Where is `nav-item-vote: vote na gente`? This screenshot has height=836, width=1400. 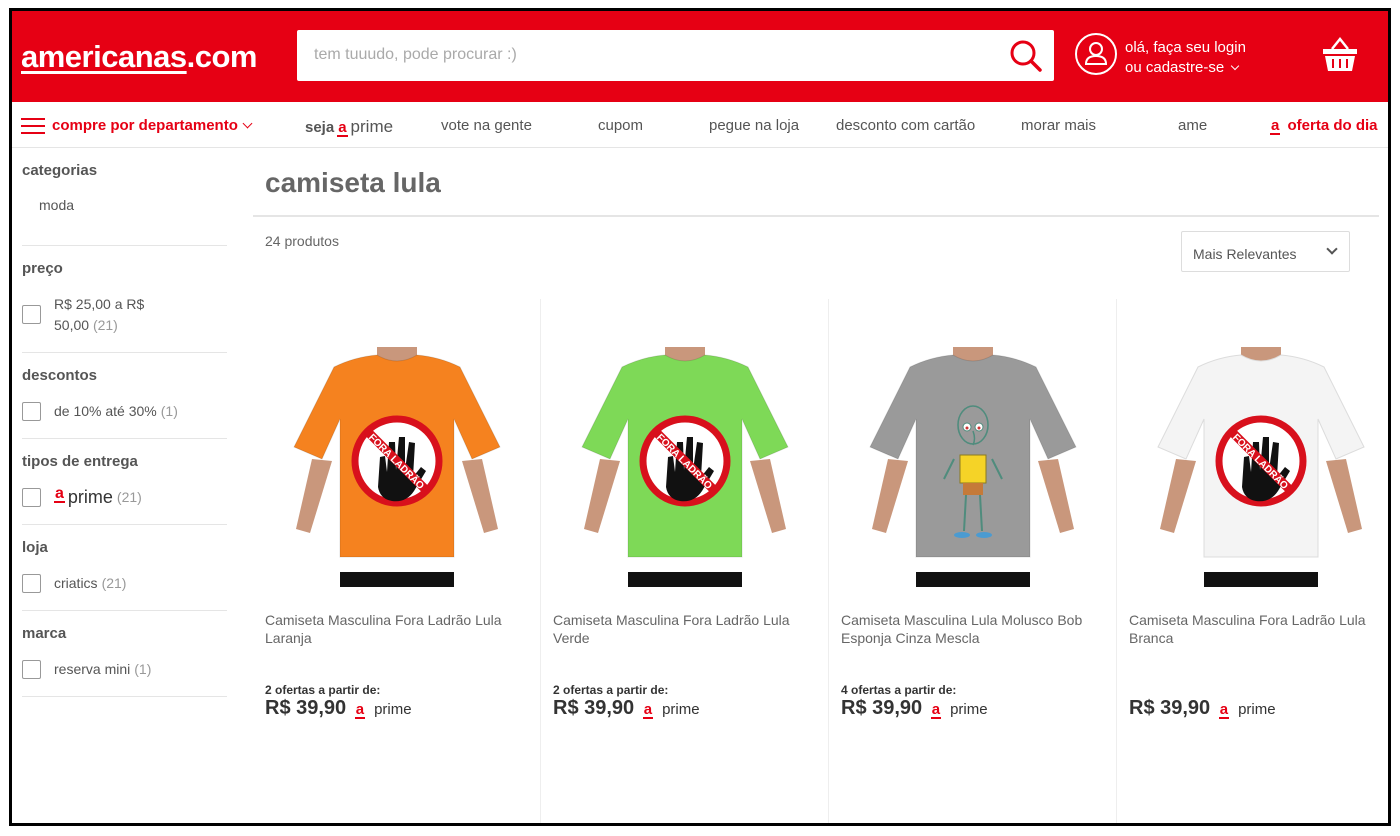 nav-item-vote: vote na gente is located at coordinates (486, 125).